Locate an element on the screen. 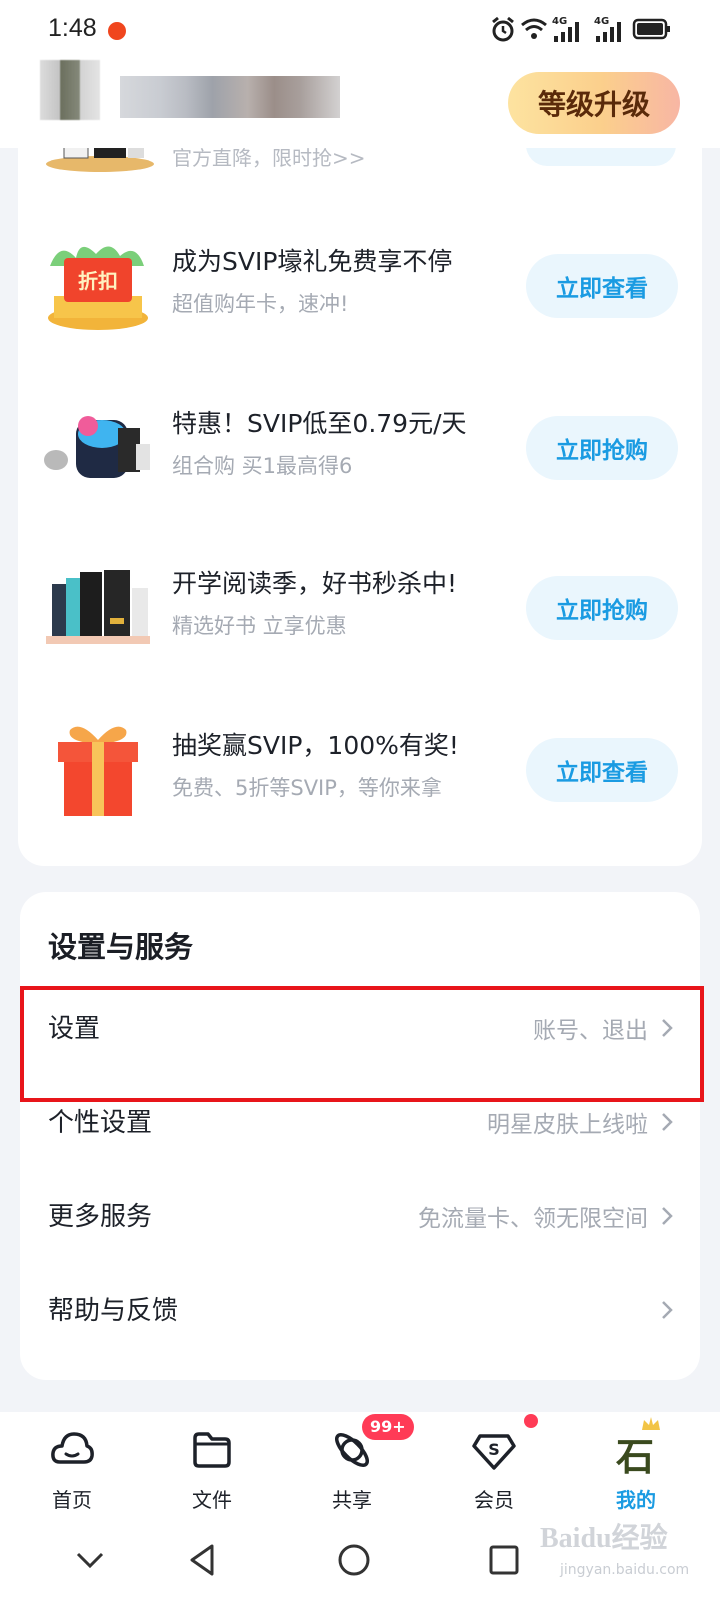  promo-top-subtitle: 官方直降，限时抢>> is located at coordinates (269, 159).